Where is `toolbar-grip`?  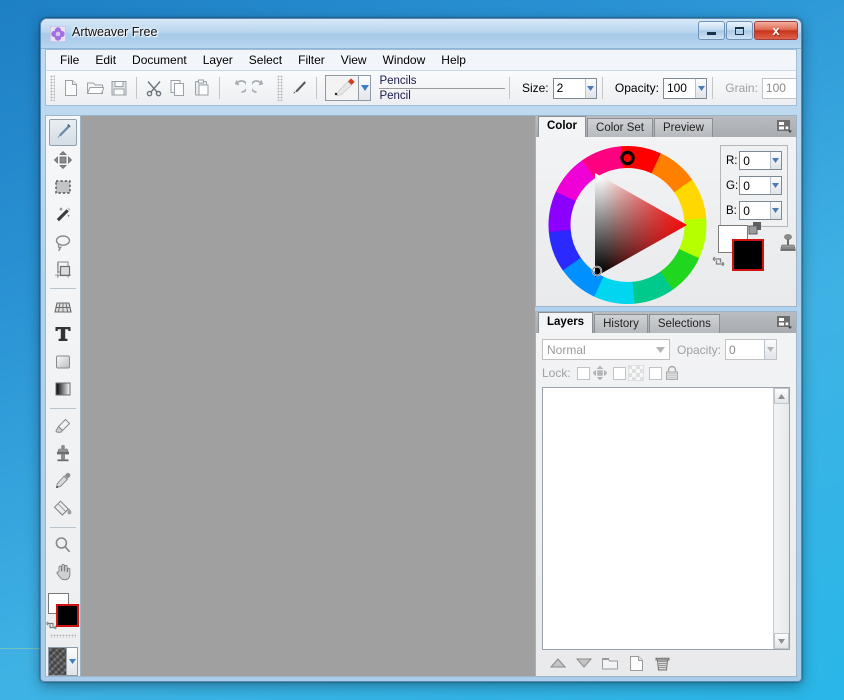 toolbar-grip is located at coordinates (53, 88).